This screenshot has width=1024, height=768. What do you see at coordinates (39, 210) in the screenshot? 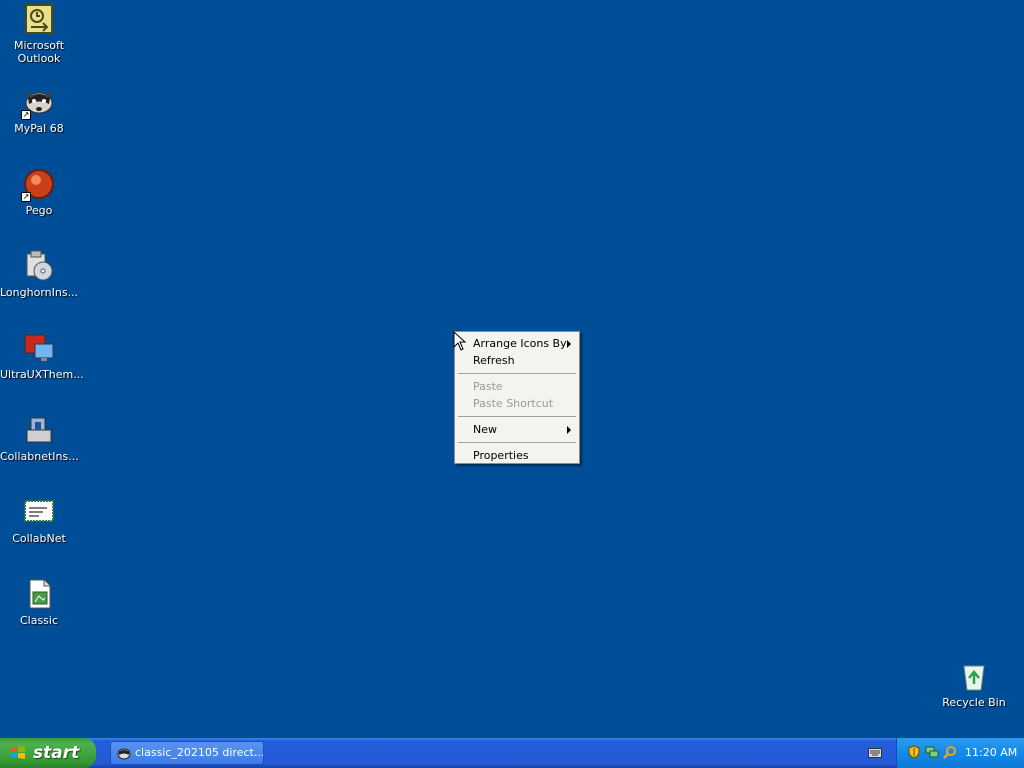
I see `icon-label: Pego` at bounding box center [39, 210].